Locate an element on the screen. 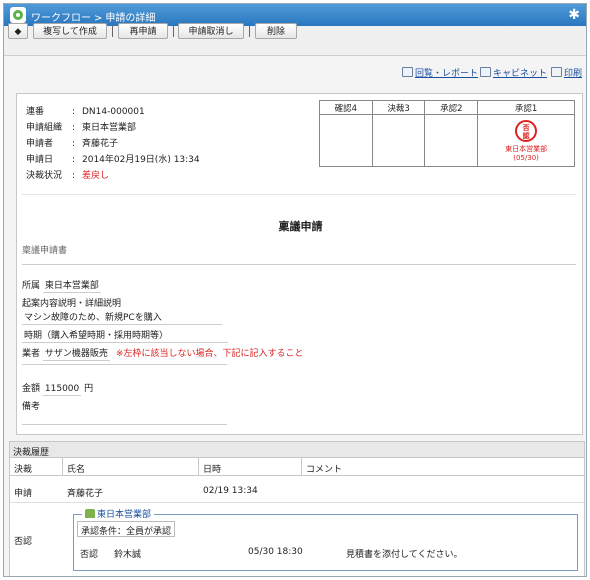 The image size is (590, 580). vendor-field: 業者 サザン機器販売 ※左枠に該当しない場合、下記に記入すること is located at coordinates (163, 355).